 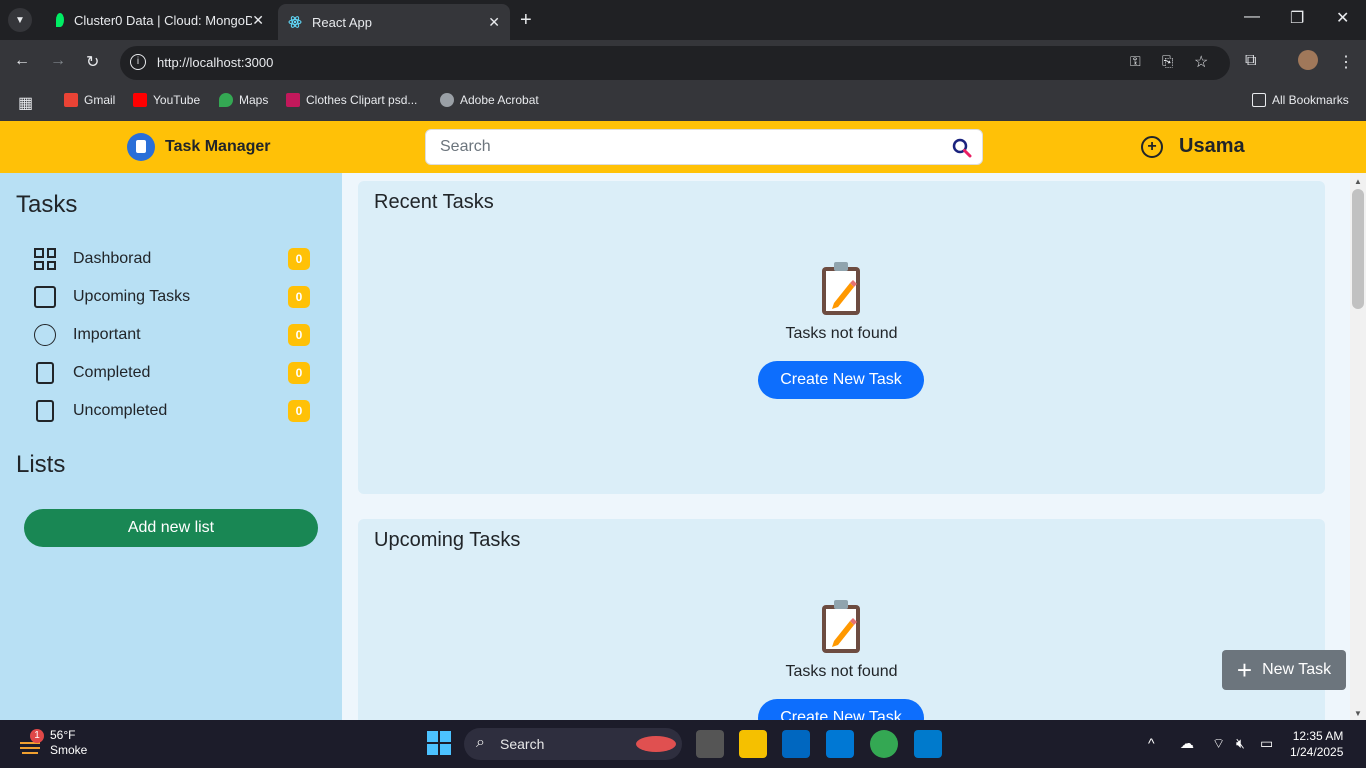 I want to click on bookmark-youtube: YouTube, so click(x=166, y=100).